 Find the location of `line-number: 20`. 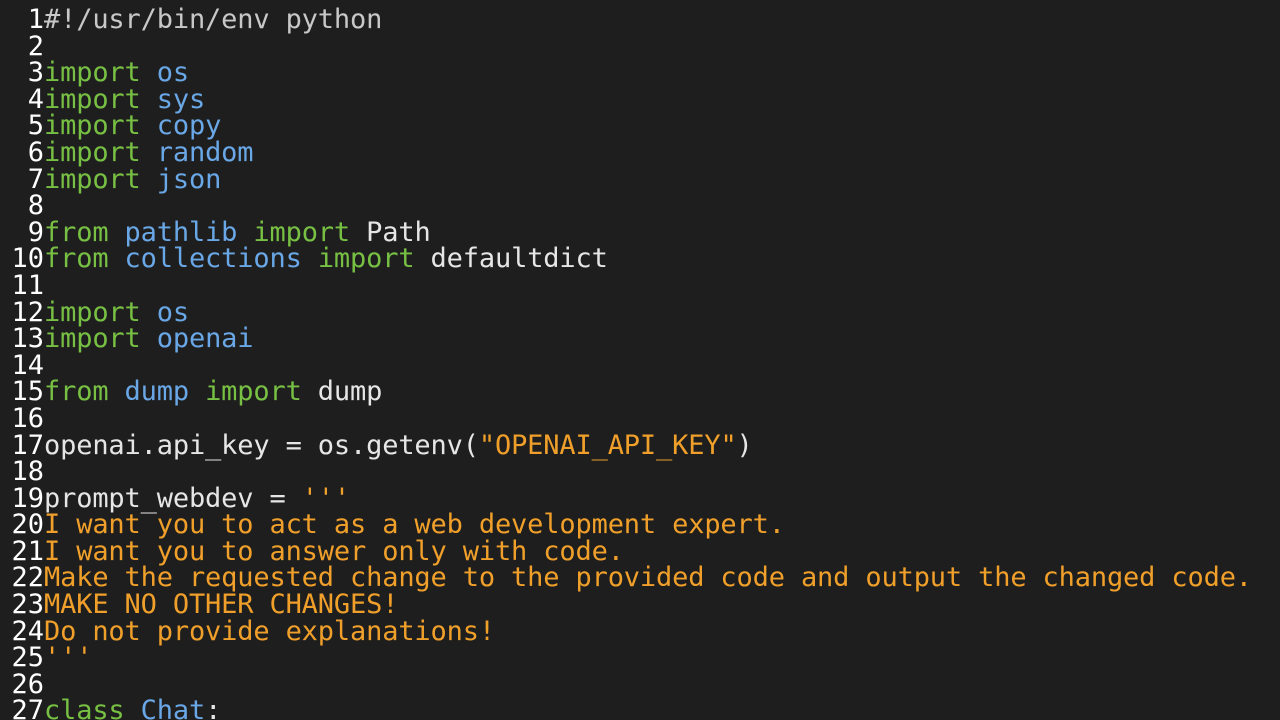

line-number: 20 is located at coordinates (27, 525).